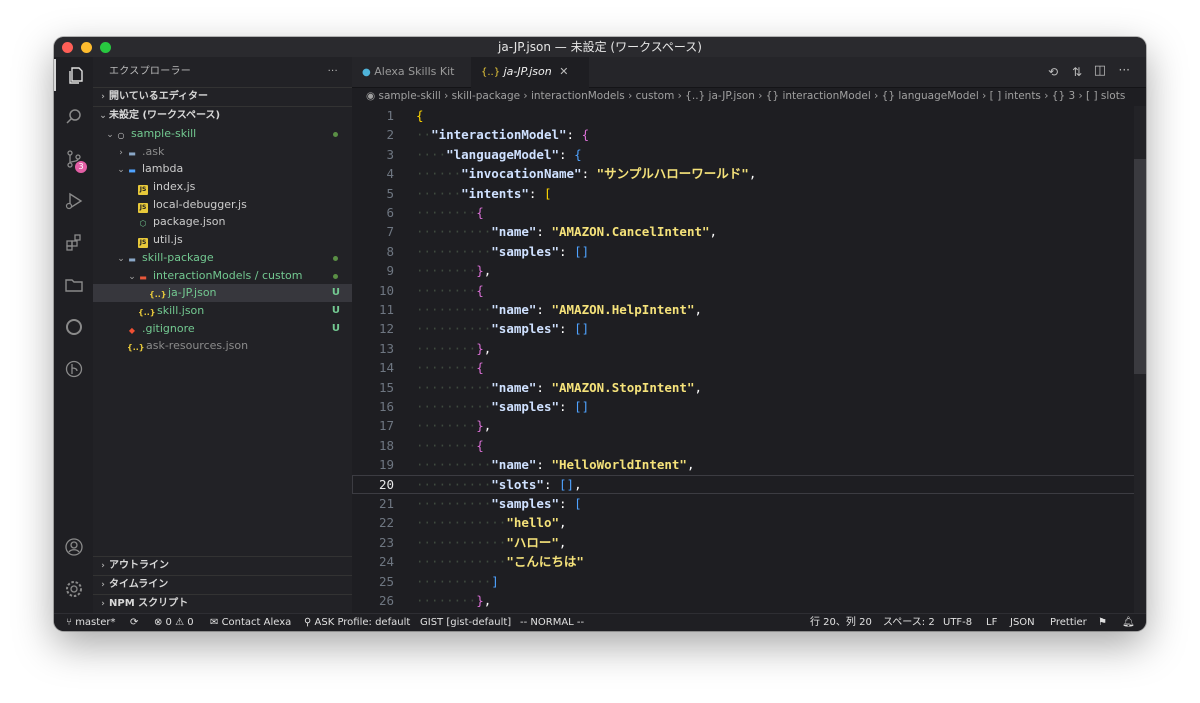 The image size is (1200, 703). Describe the element at coordinates (1015, 96) in the screenshot. I see `breadcrumb-item: [ ] intents` at that location.